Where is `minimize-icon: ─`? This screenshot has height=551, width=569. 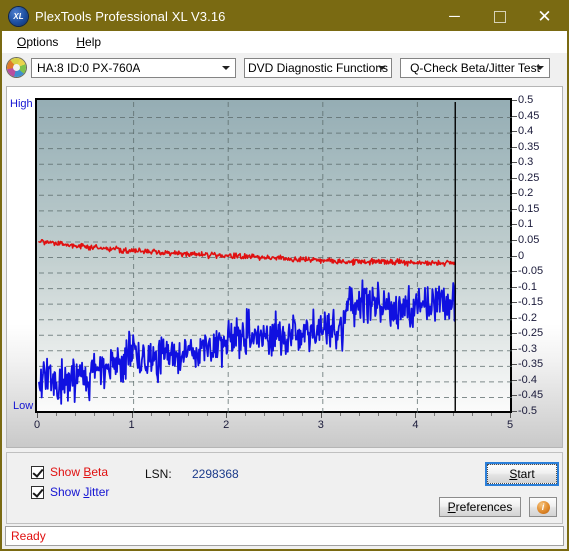
minimize-icon: ─ is located at coordinates (454, 16).